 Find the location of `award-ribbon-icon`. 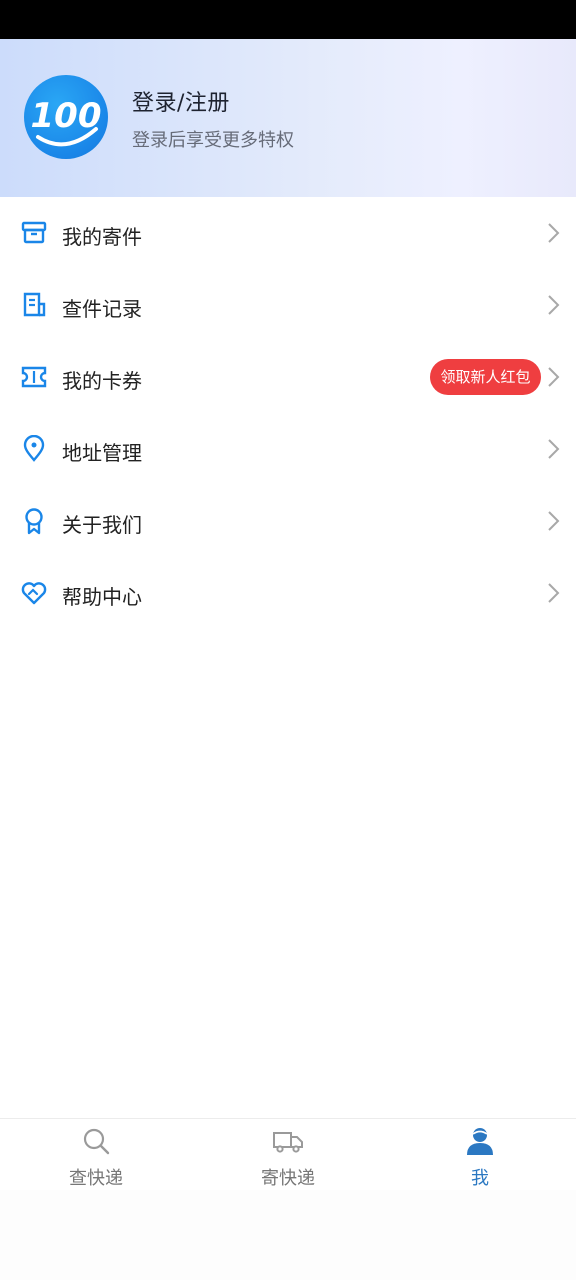

award-ribbon-icon is located at coordinates (34, 521).